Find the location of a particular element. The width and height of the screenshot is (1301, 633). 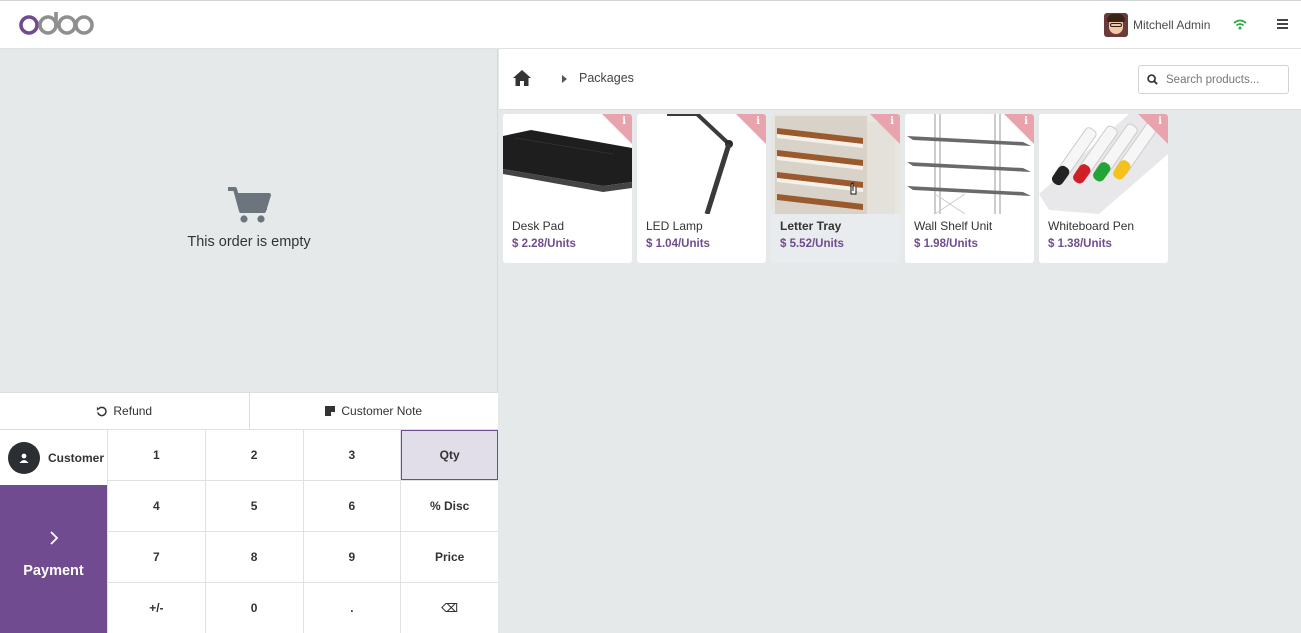

product-name: Wall Shelf Unit is located at coordinates (953, 226).